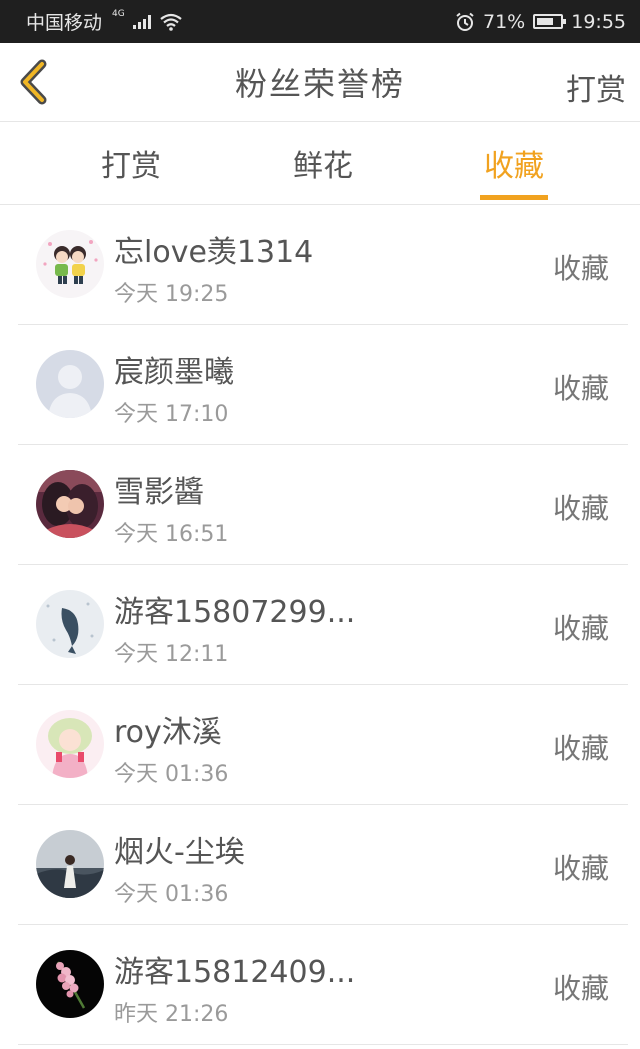 This screenshot has height=1049, width=640. What do you see at coordinates (171, 22) in the screenshot?
I see `wifi-icon` at bounding box center [171, 22].